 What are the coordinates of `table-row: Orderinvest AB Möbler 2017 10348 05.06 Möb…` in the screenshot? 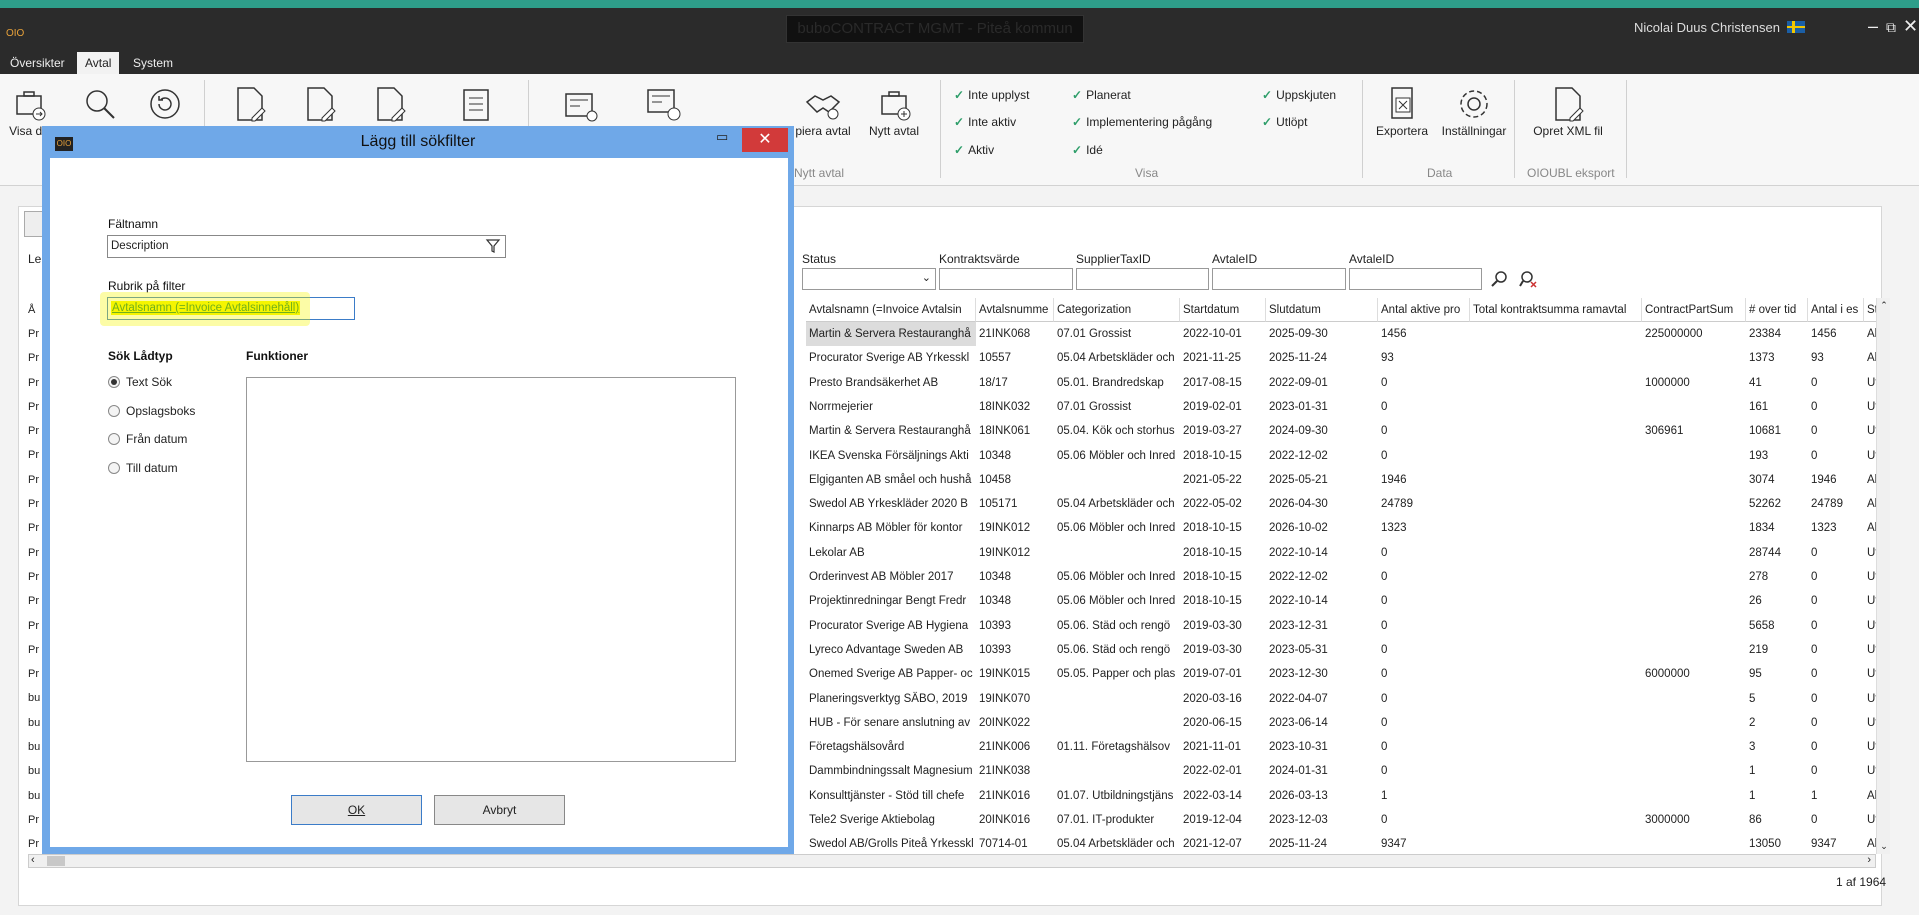 It's located at (1341, 577).